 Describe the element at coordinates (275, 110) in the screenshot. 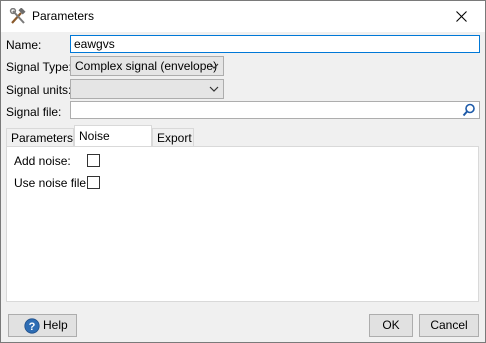

I see `signal-file-input` at that location.